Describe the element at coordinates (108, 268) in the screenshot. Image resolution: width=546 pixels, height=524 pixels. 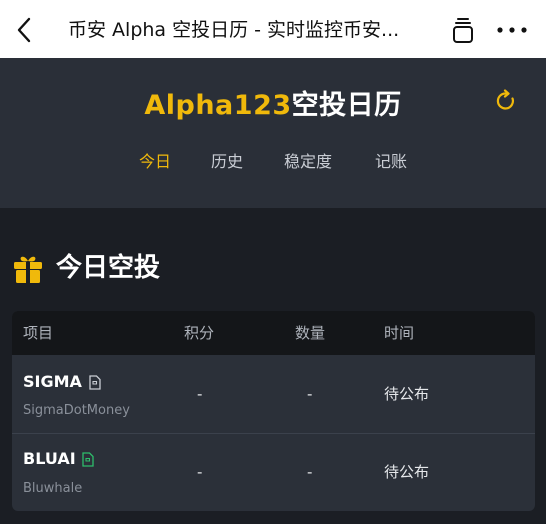
I see `section-title: 今日空投` at that location.